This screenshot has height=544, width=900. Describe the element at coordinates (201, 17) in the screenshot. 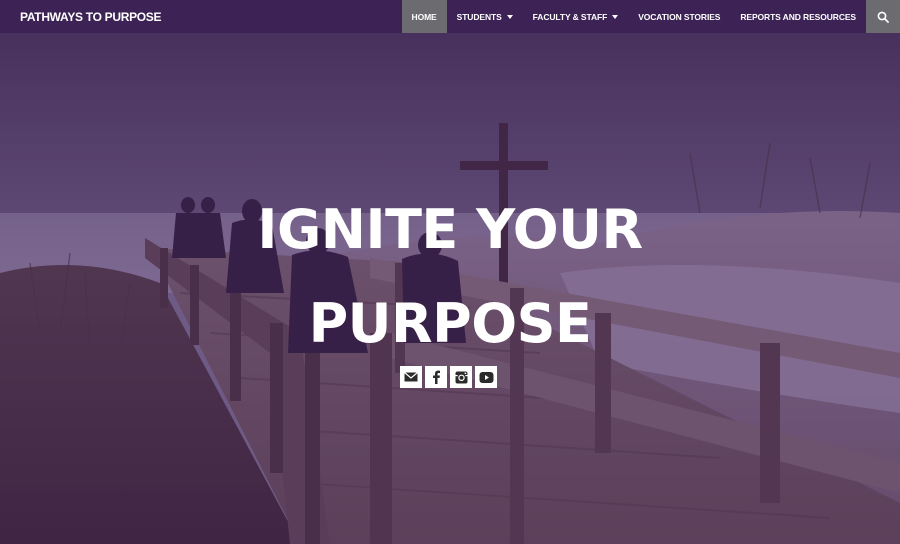

I see `site-title: PATHWAYS TO PURPOSE` at that location.